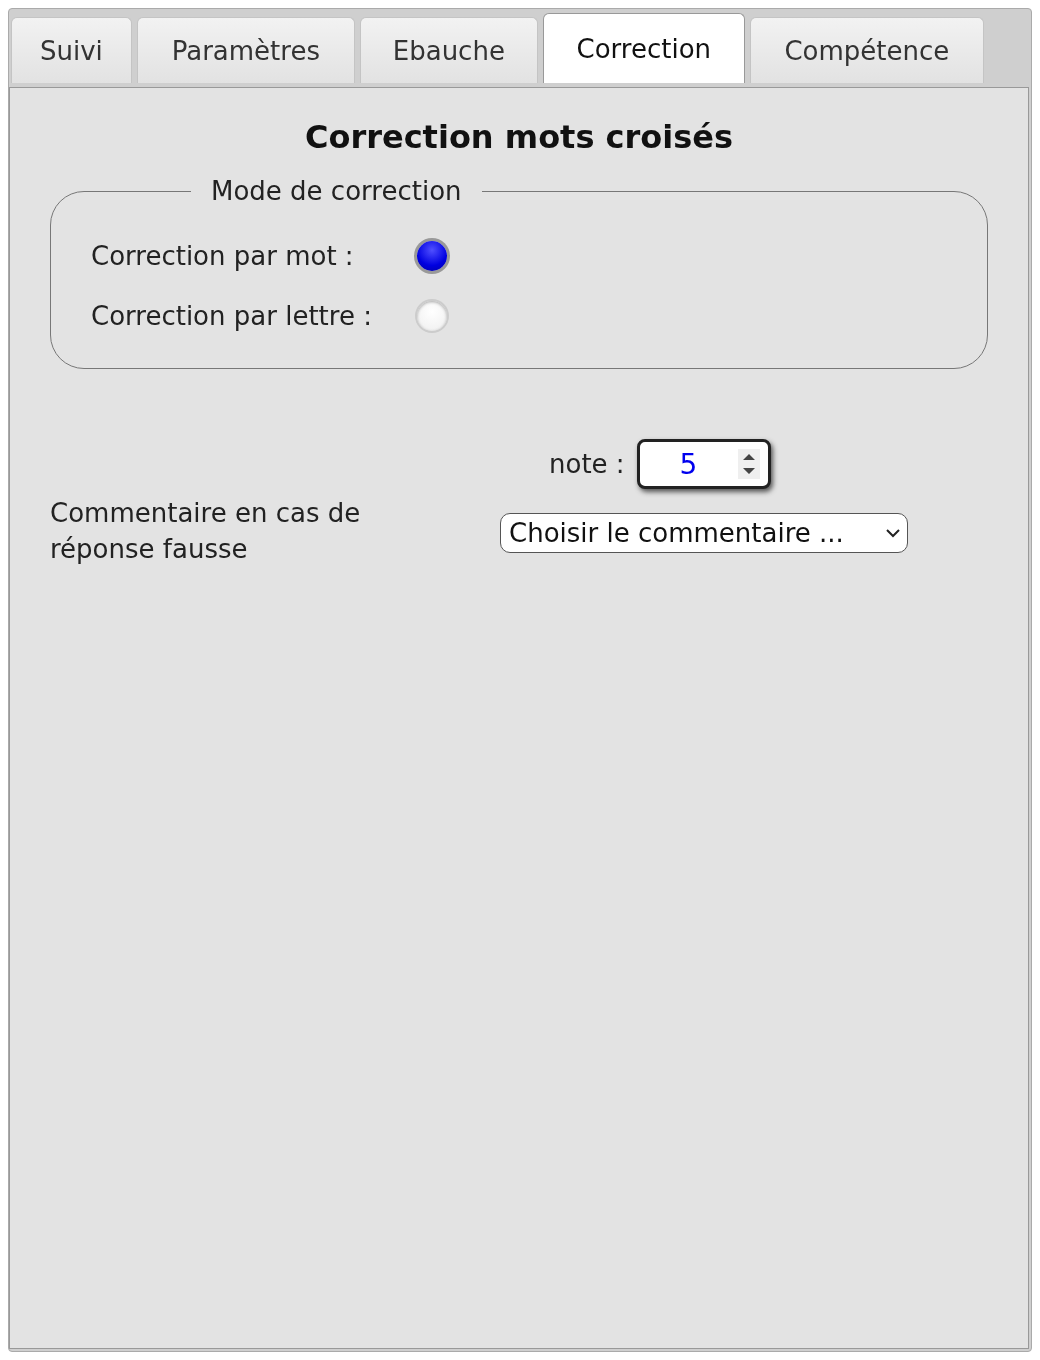 Image resolution: width=1040 pixels, height=1360 pixels. What do you see at coordinates (703, 464) in the screenshot?
I see `note-input-field: 5` at bounding box center [703, 464].